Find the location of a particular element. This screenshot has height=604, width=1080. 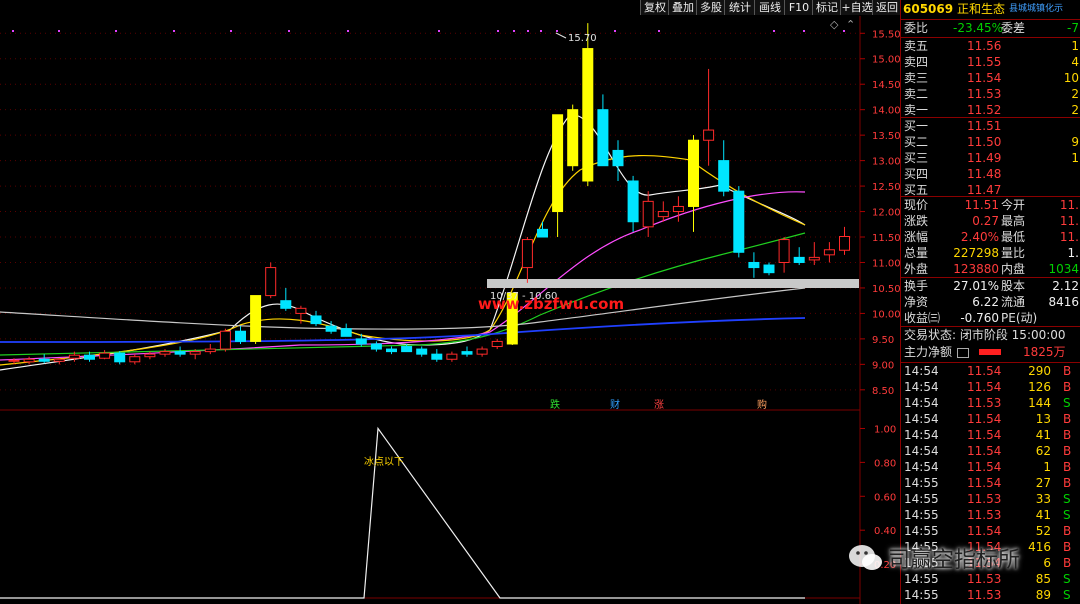

price-tick-label: 15.00 is located at coordinates (886, 60).